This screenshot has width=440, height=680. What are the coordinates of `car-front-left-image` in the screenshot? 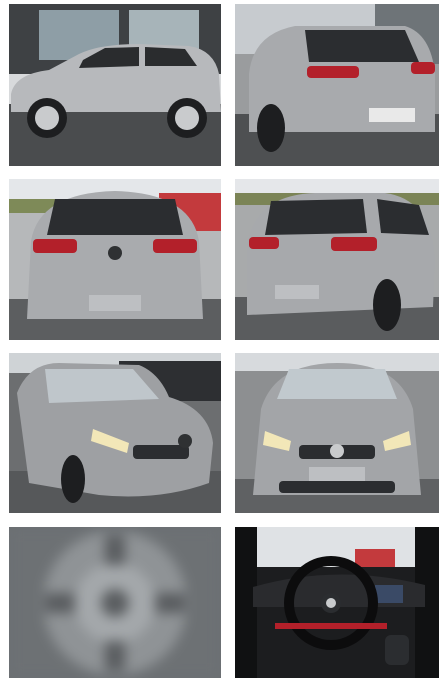 It's located at (115, 433).